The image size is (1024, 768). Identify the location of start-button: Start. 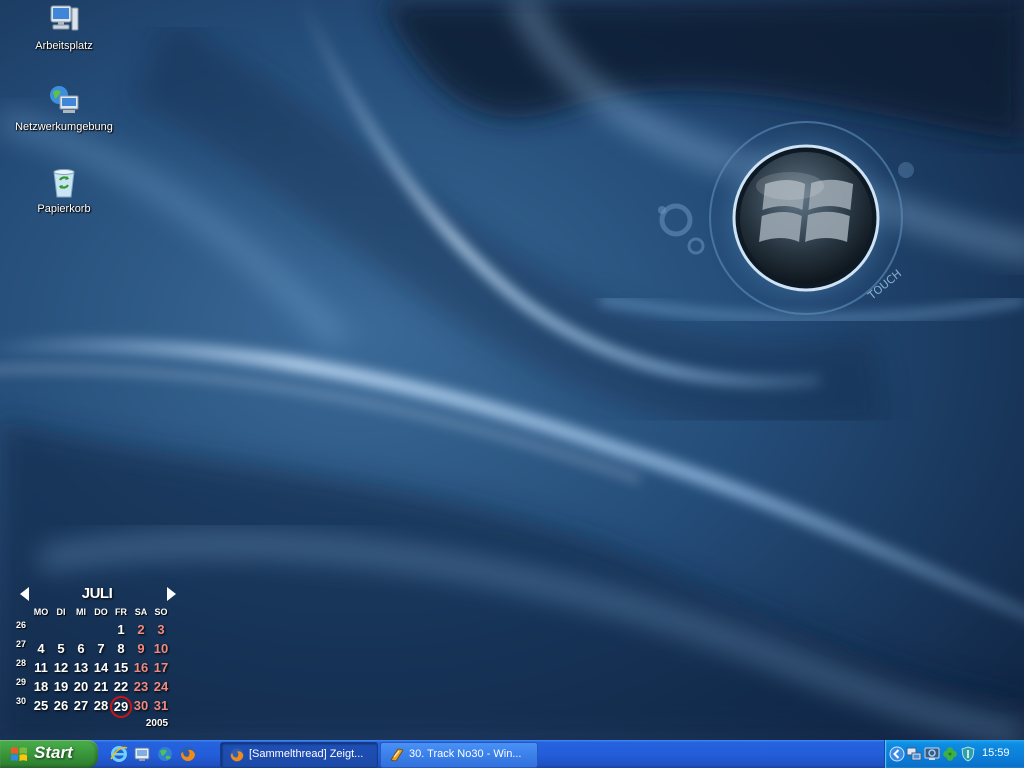
(49, 754).